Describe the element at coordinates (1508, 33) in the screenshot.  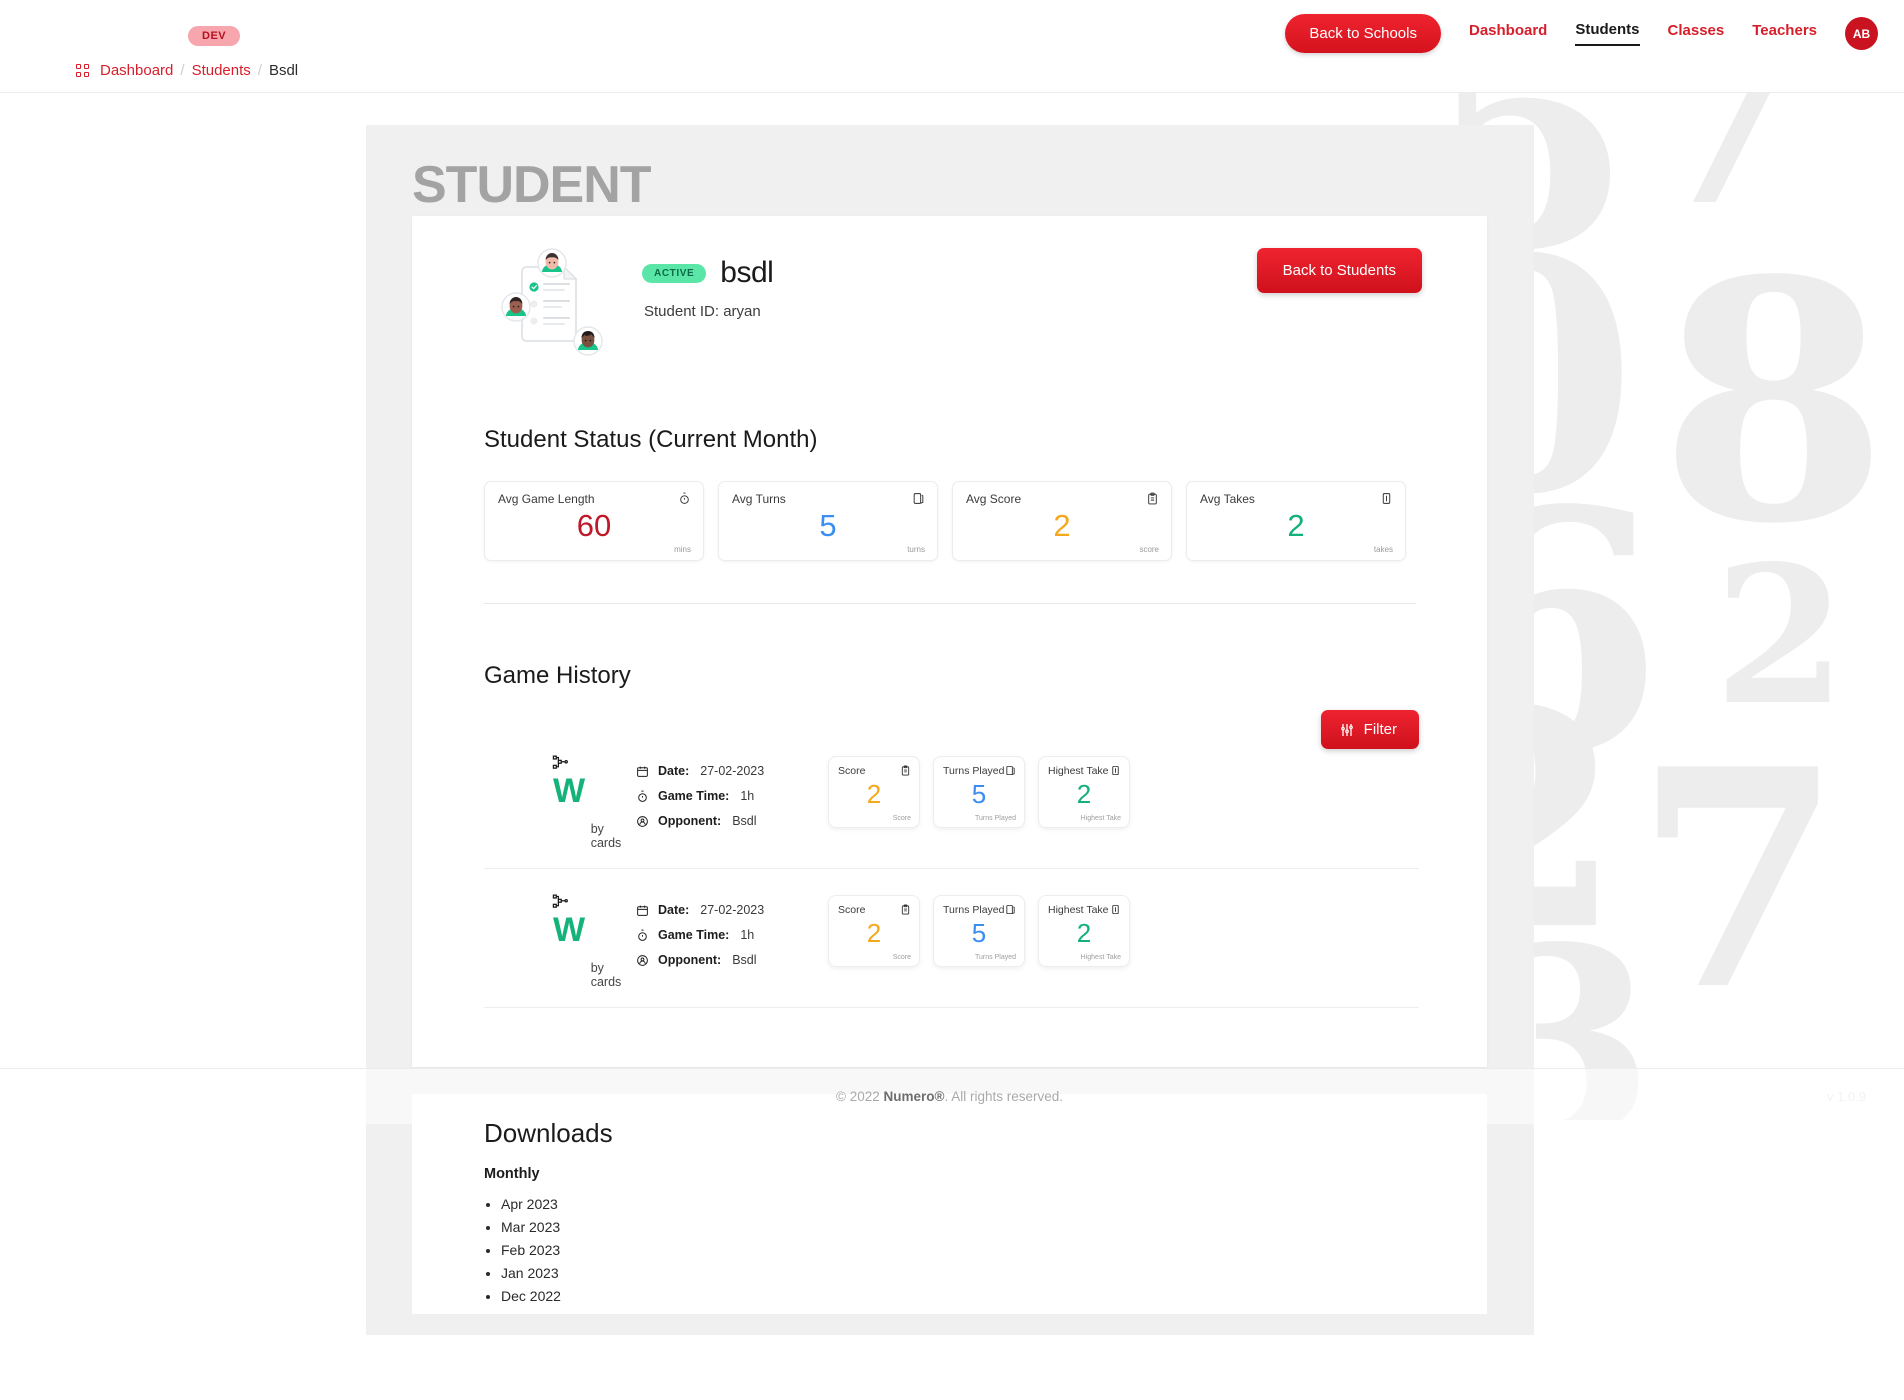
I see `nav-item-dashboard: Dashboard` at that location.